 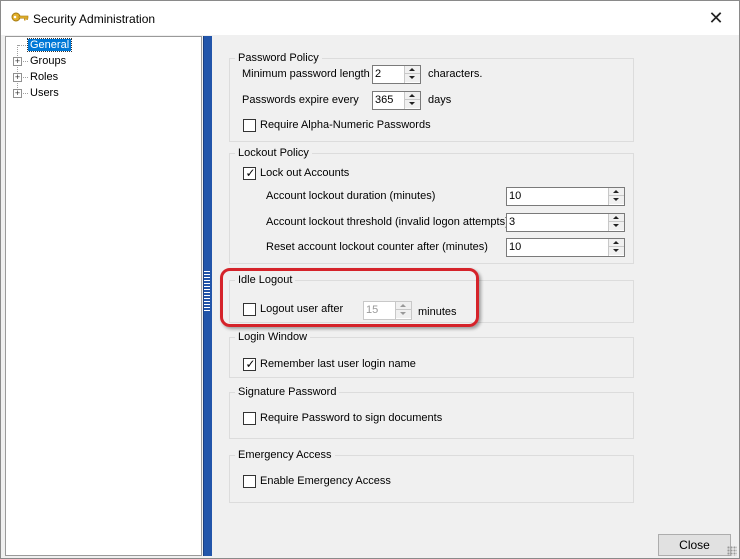 I want to click on remember-login-label: Remember last user login name, so click(x=338, y=364).